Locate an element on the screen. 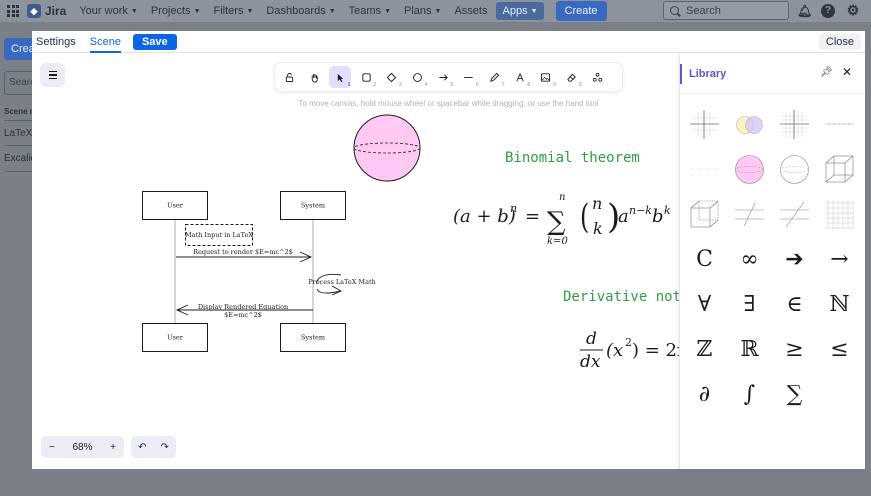 This screenshot has width=871, height=496. selection-icon is located at coordinates (340, 77).